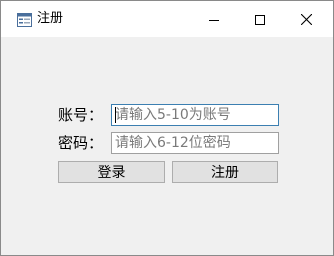  Describe the element at coordinates (167, 19) in the screenshot. I see `title-bar: 注册` at that location.